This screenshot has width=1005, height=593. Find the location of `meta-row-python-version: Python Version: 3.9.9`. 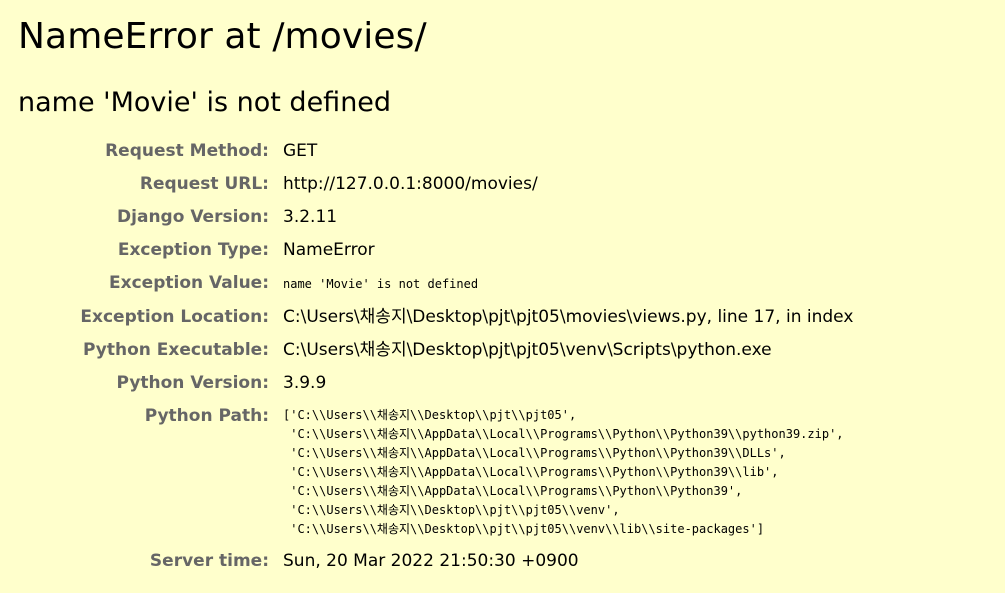

meta-row-python-version: Python Version: 3.9.9 is located at coordinates (435, 383).